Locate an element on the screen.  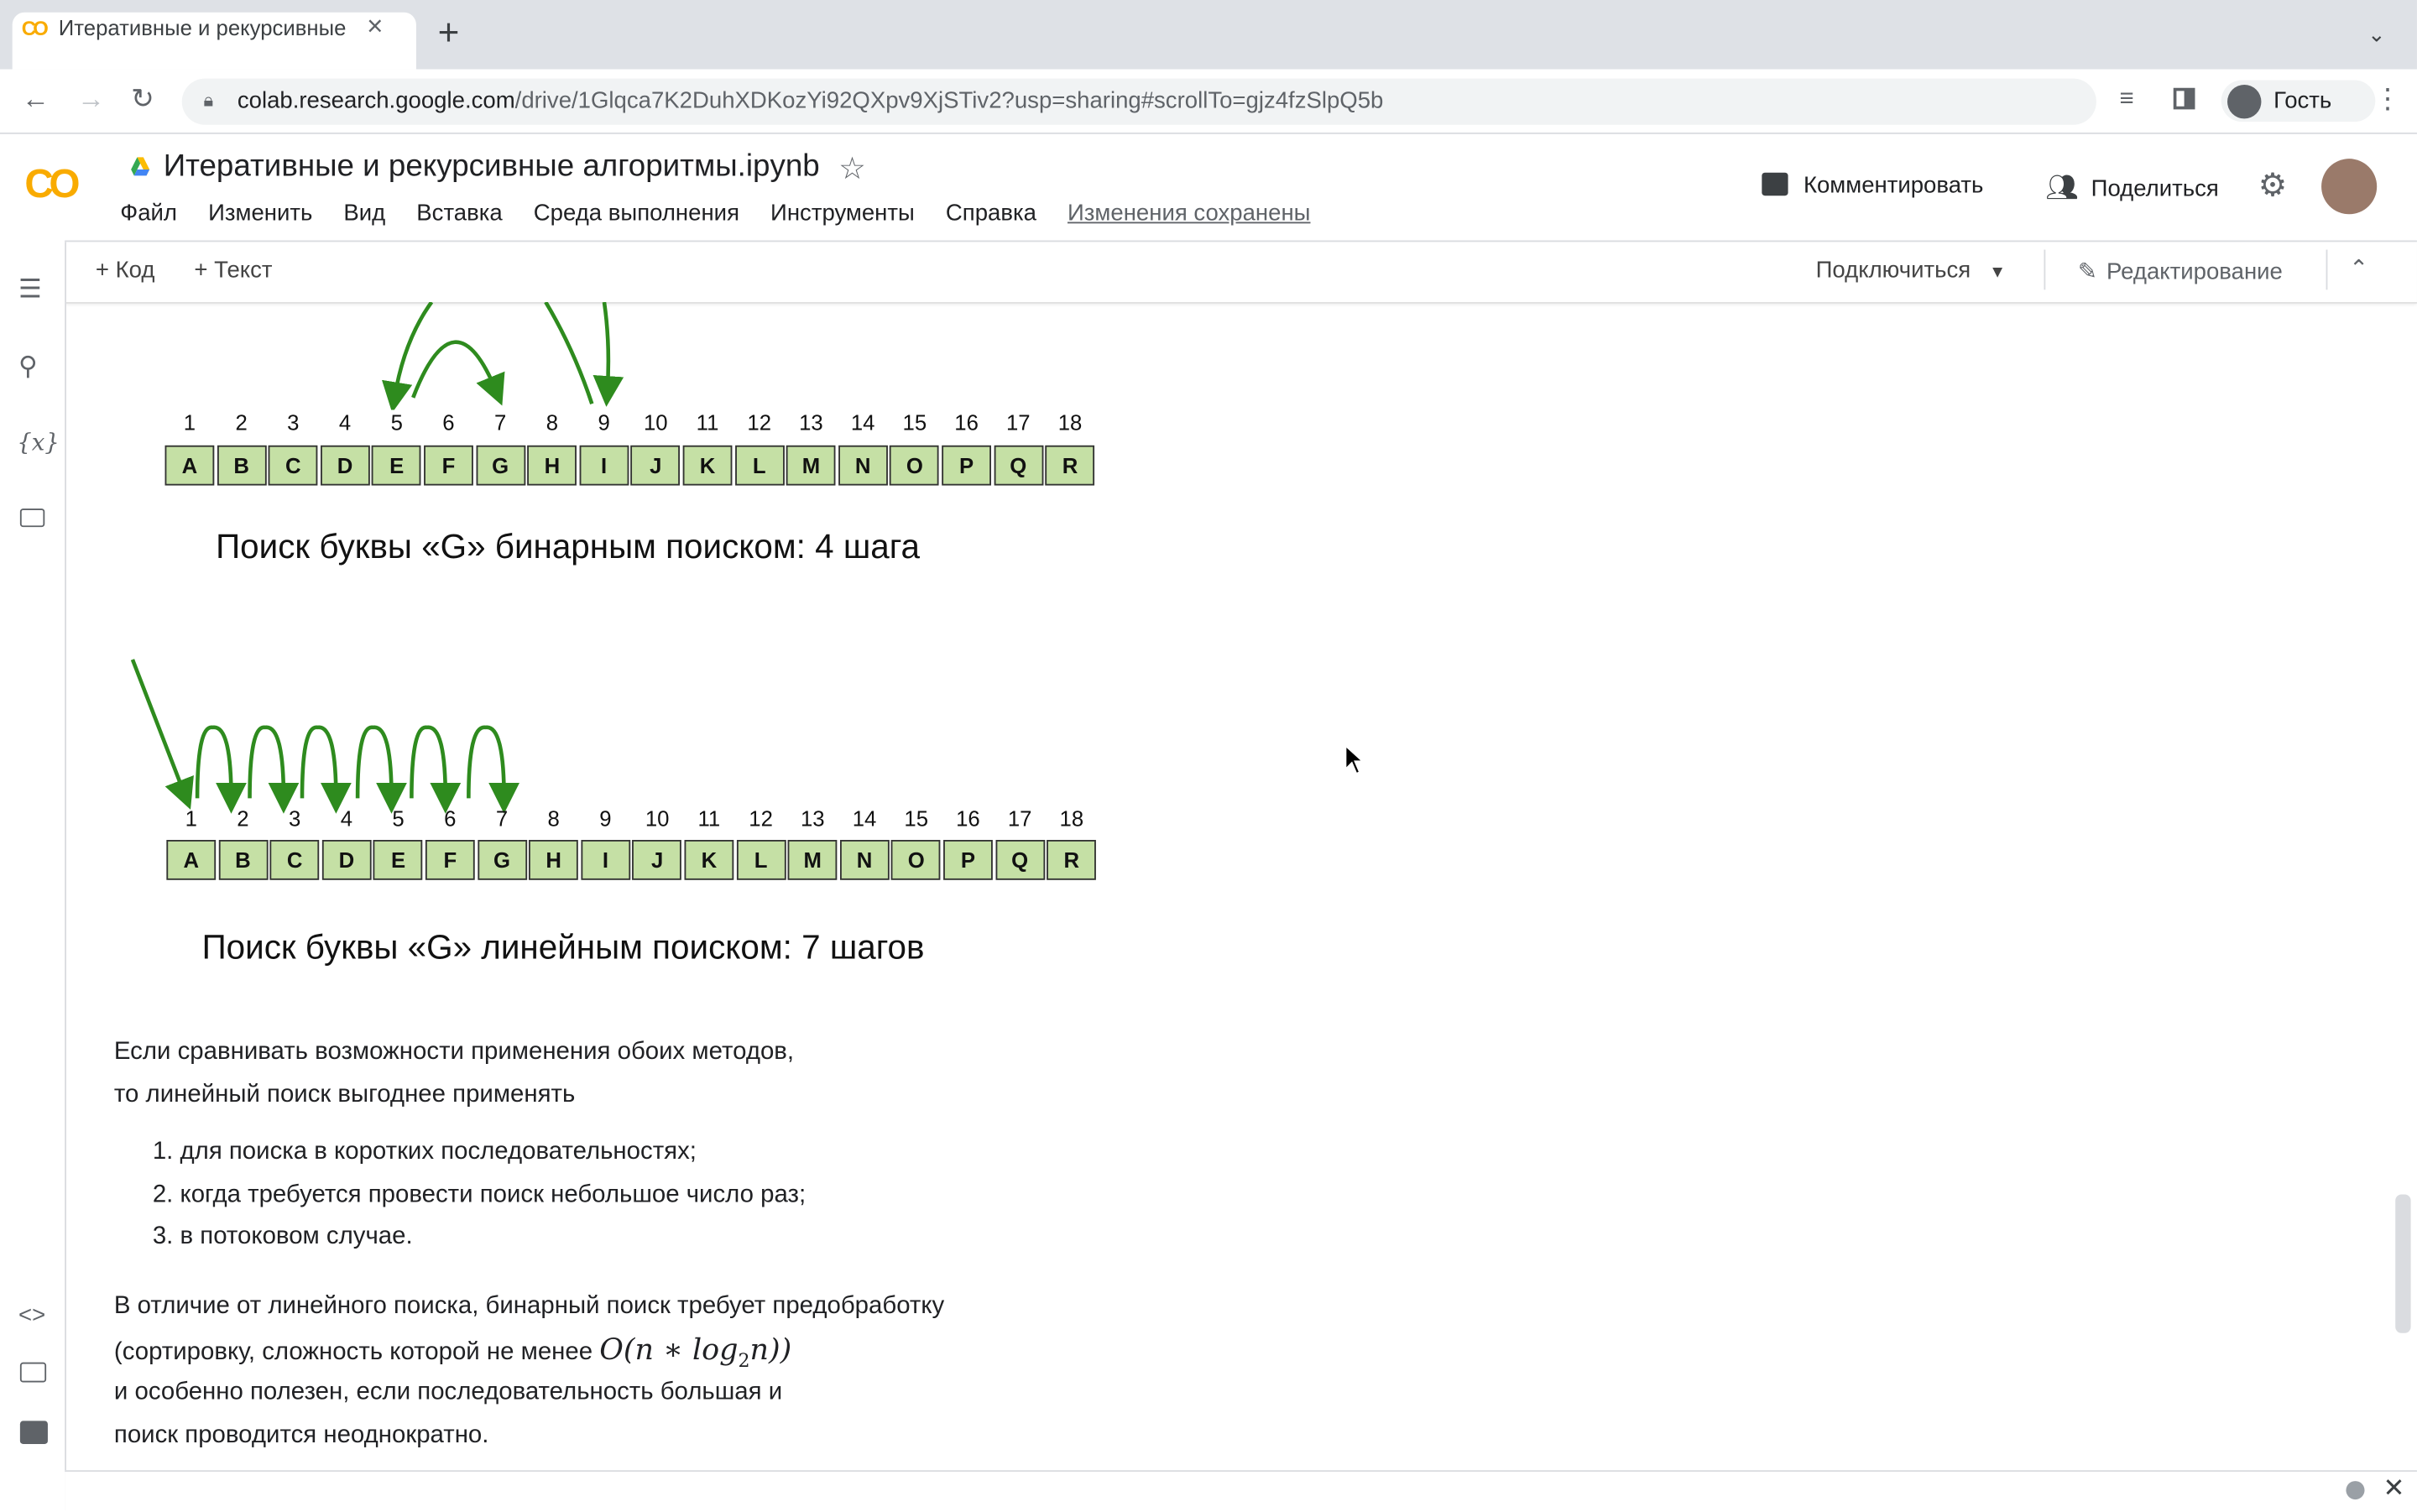
command-palette-icon is located at coordinates (33, 1373).